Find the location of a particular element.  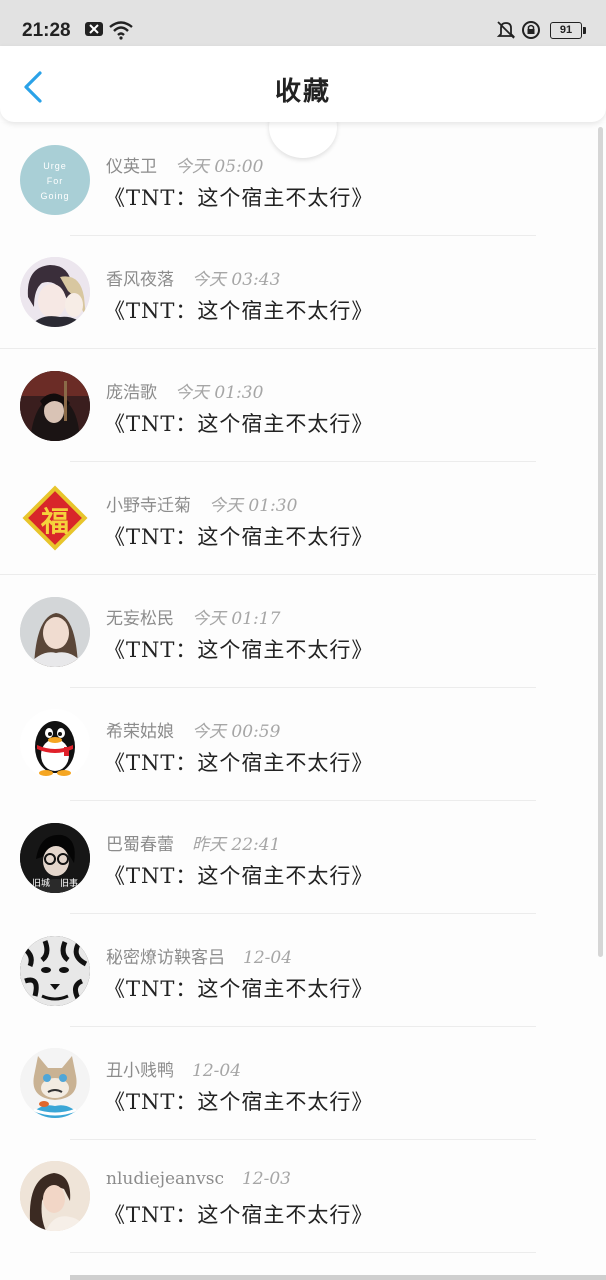

close-box-icon is located at coordinates (94, 31).